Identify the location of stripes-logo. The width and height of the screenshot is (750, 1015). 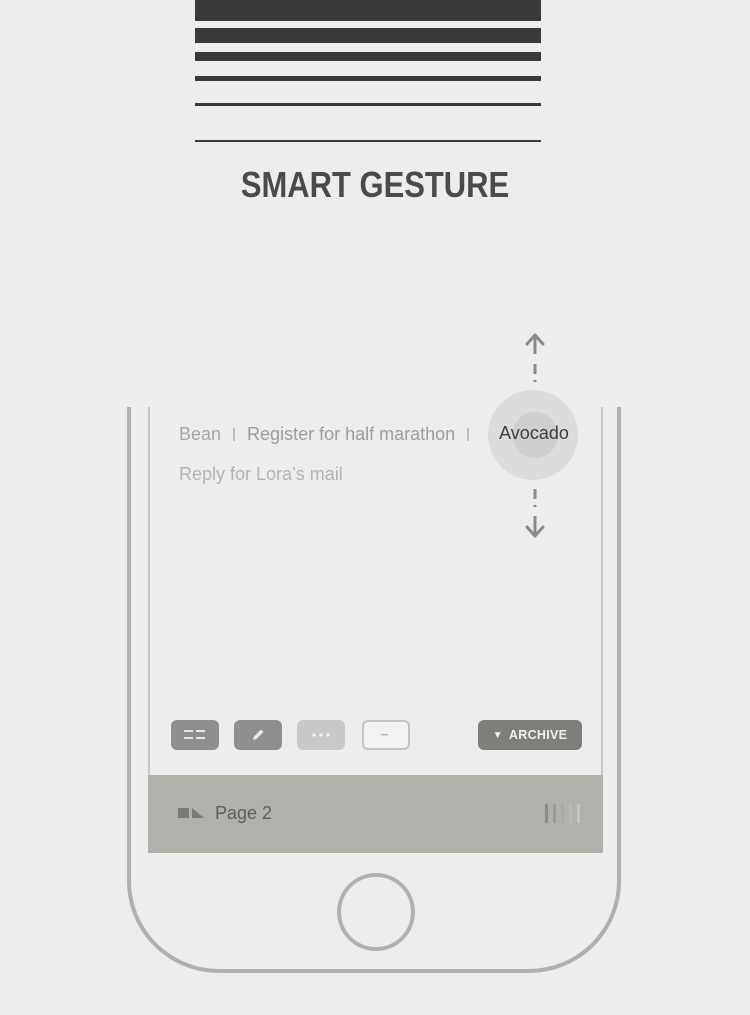
(368, 75).